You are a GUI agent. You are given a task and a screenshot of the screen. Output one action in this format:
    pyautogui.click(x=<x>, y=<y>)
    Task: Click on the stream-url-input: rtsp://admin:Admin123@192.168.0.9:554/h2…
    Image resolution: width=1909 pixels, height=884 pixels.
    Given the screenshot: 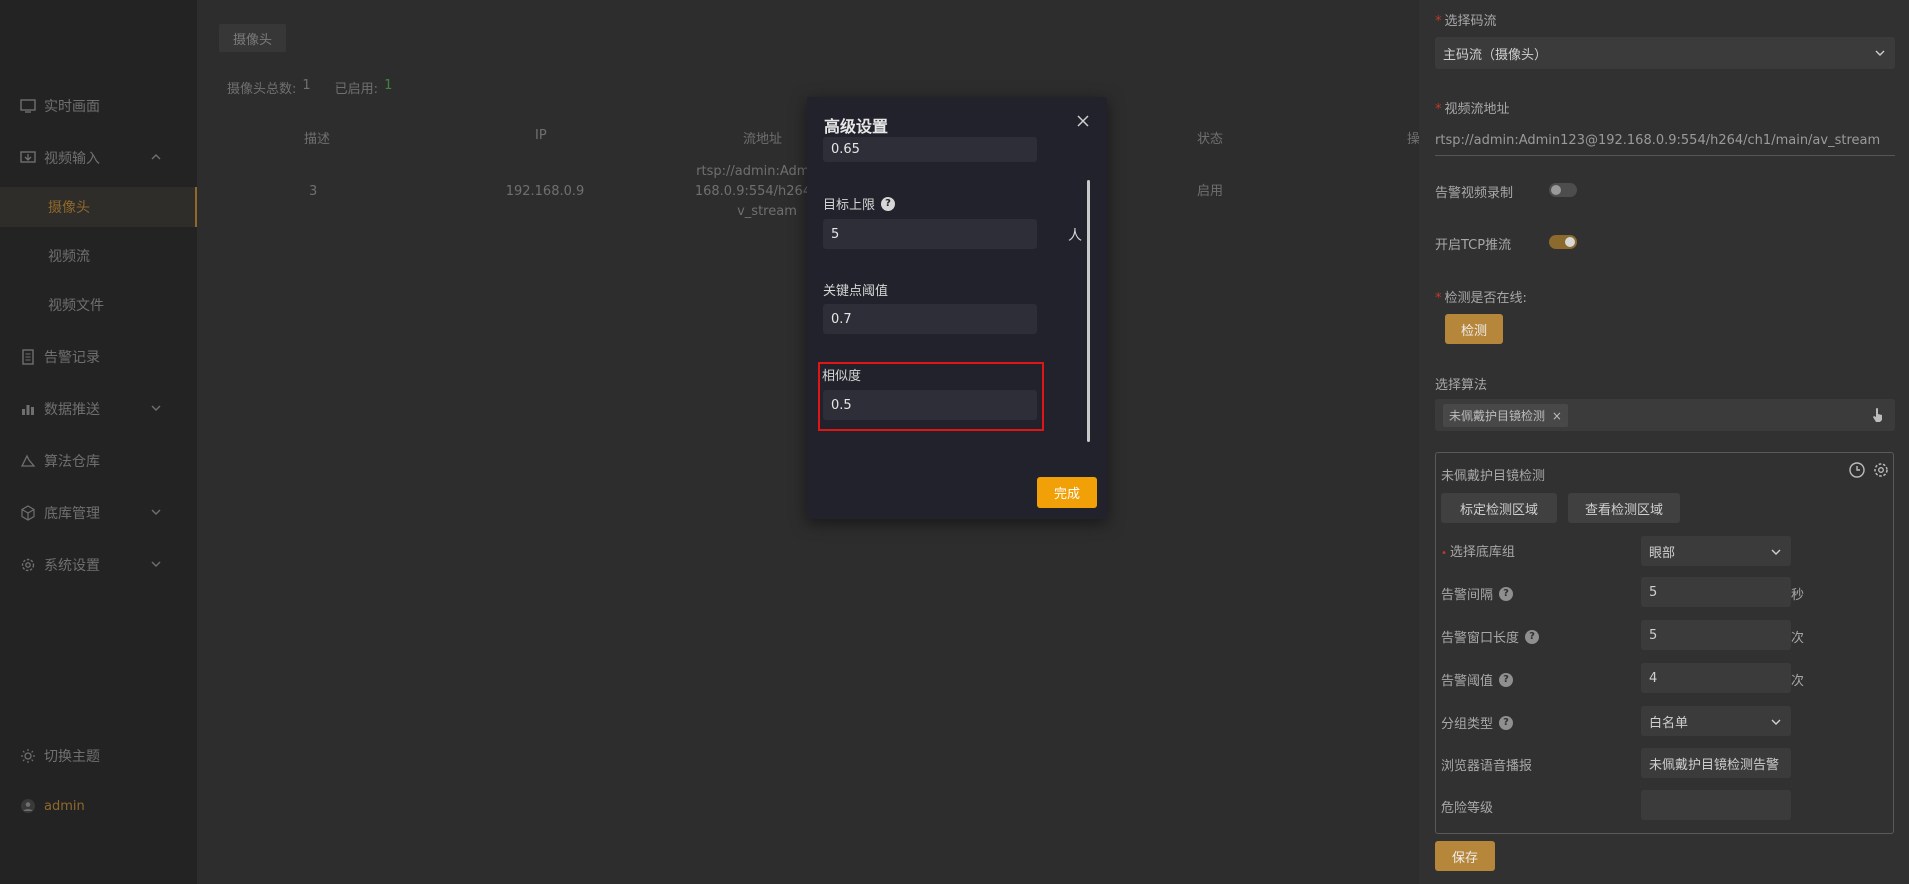 What is the action you would take?
    pyautogui.click(x=1665, y=141)
    